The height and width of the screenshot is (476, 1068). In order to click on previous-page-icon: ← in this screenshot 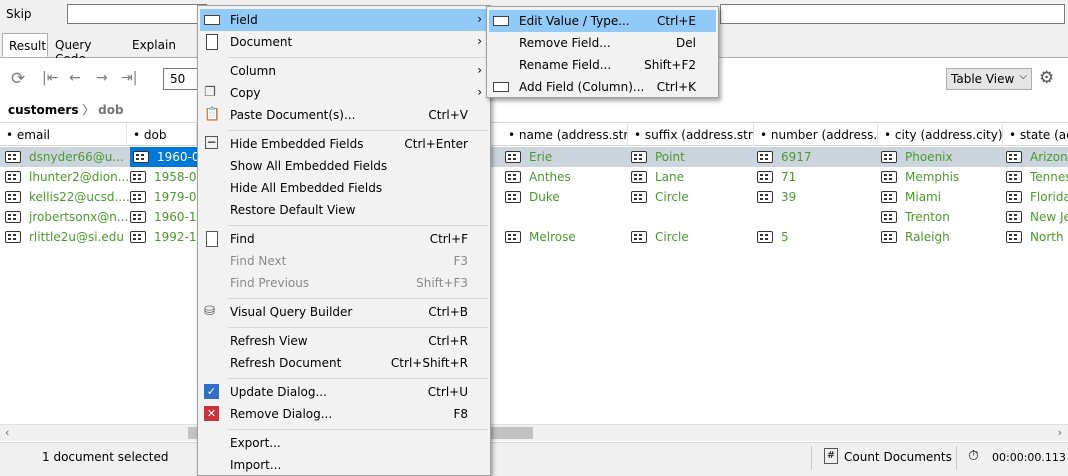, I will do `click(75, 78)`.